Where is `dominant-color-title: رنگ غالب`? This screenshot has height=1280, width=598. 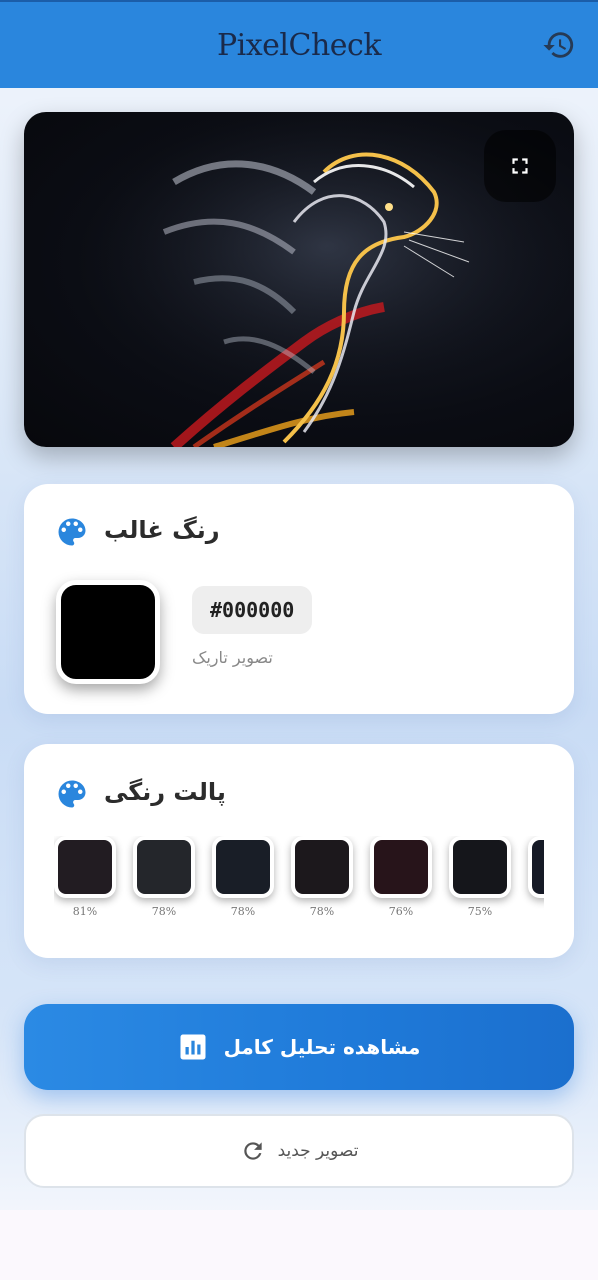
dominant-color-title: رنگ غالب is located at coordinates (162, 530).